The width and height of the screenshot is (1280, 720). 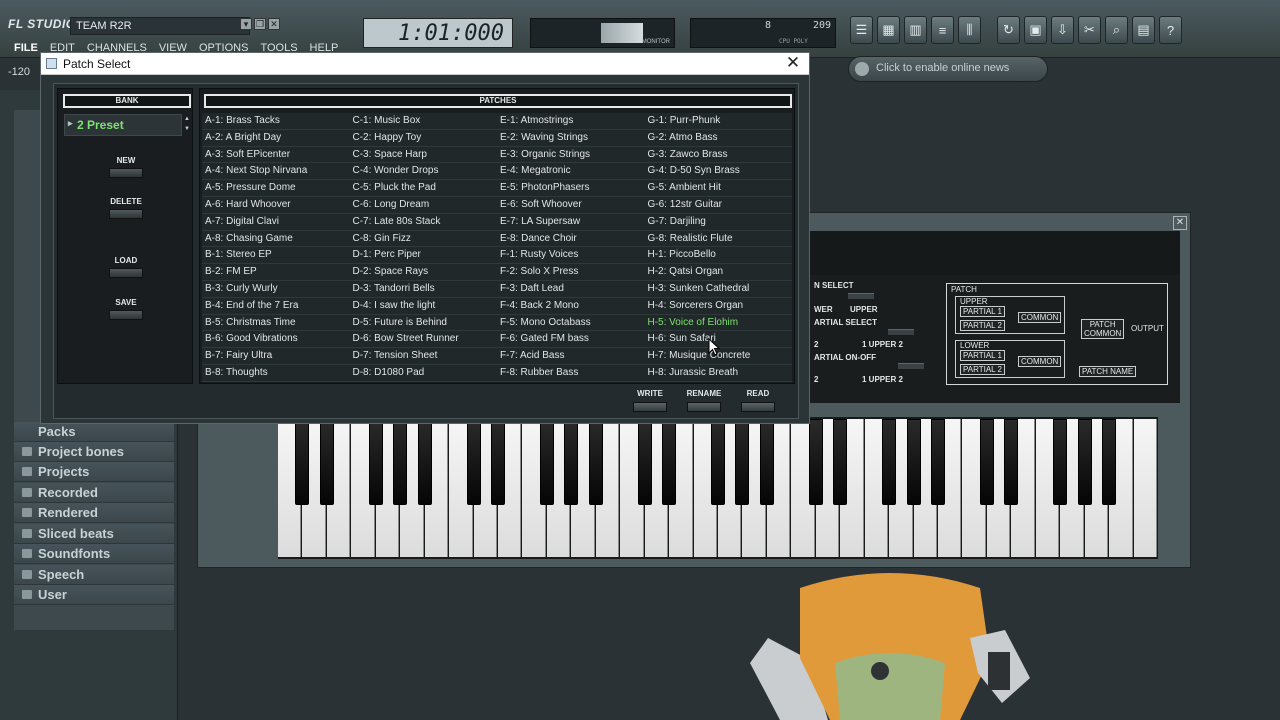 What do you see at coordinates (187, 125) in the screenshot?
I see `bank-scroll-arrows: ▲ ▼` at bounding box center [187, 125].